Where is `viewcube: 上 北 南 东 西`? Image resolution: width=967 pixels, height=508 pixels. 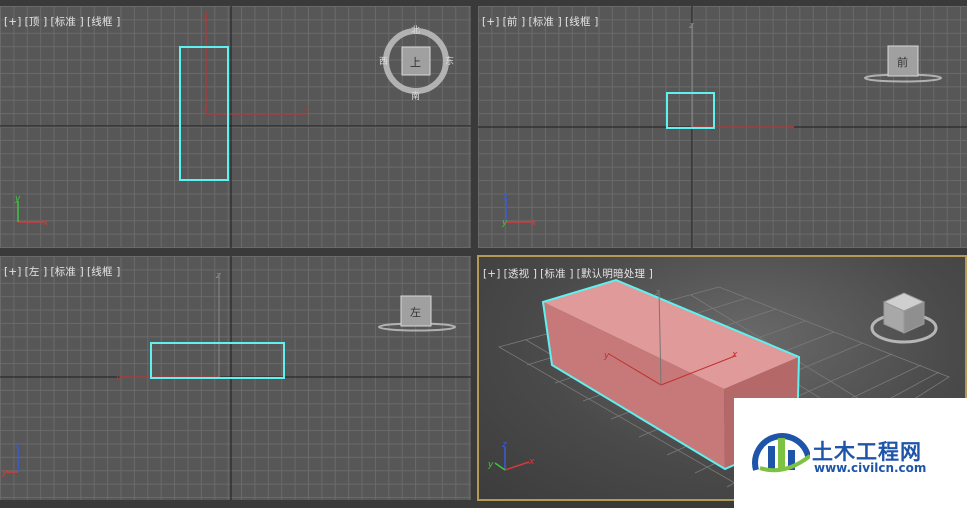
viewcube: 上 北 南 东 西 is located at coordinates (416, 63).